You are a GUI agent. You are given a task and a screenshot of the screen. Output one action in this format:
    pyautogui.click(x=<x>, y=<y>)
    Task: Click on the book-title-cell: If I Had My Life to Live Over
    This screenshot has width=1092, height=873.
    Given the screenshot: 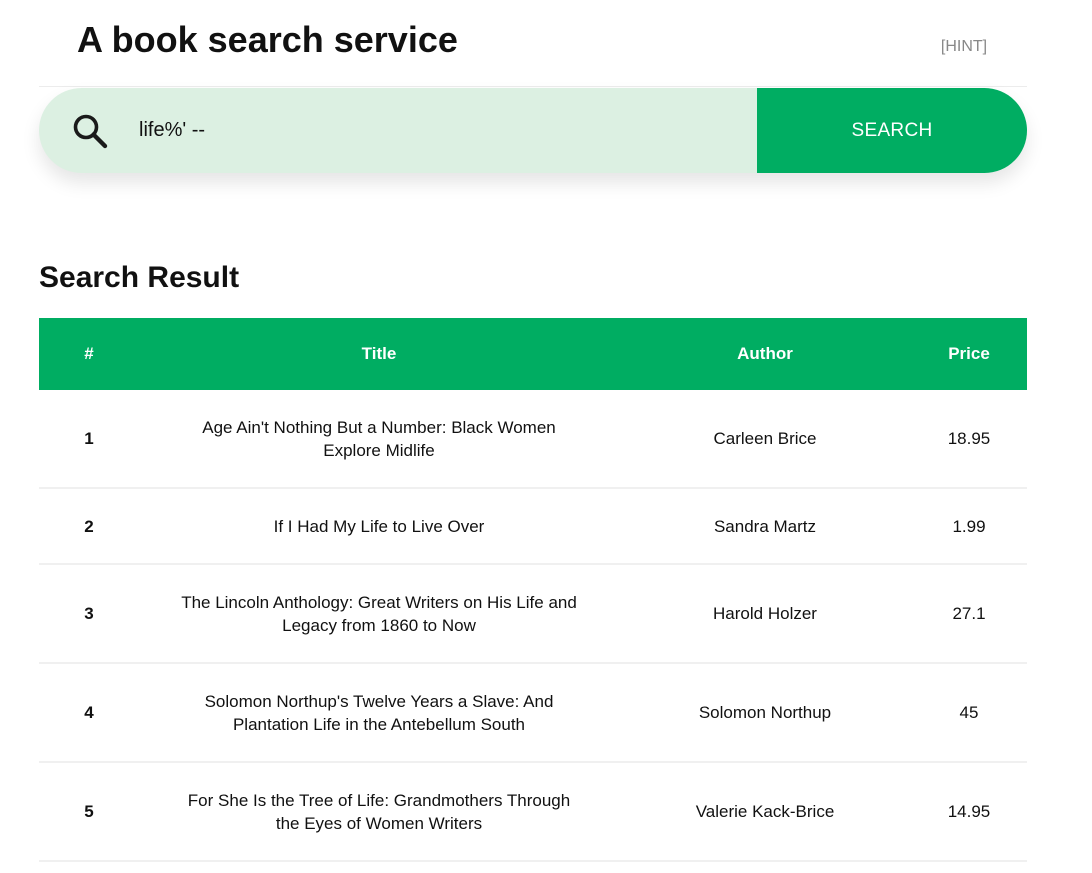 What is the action you would take?
    pyautogui.click(x=379, y=526)
    